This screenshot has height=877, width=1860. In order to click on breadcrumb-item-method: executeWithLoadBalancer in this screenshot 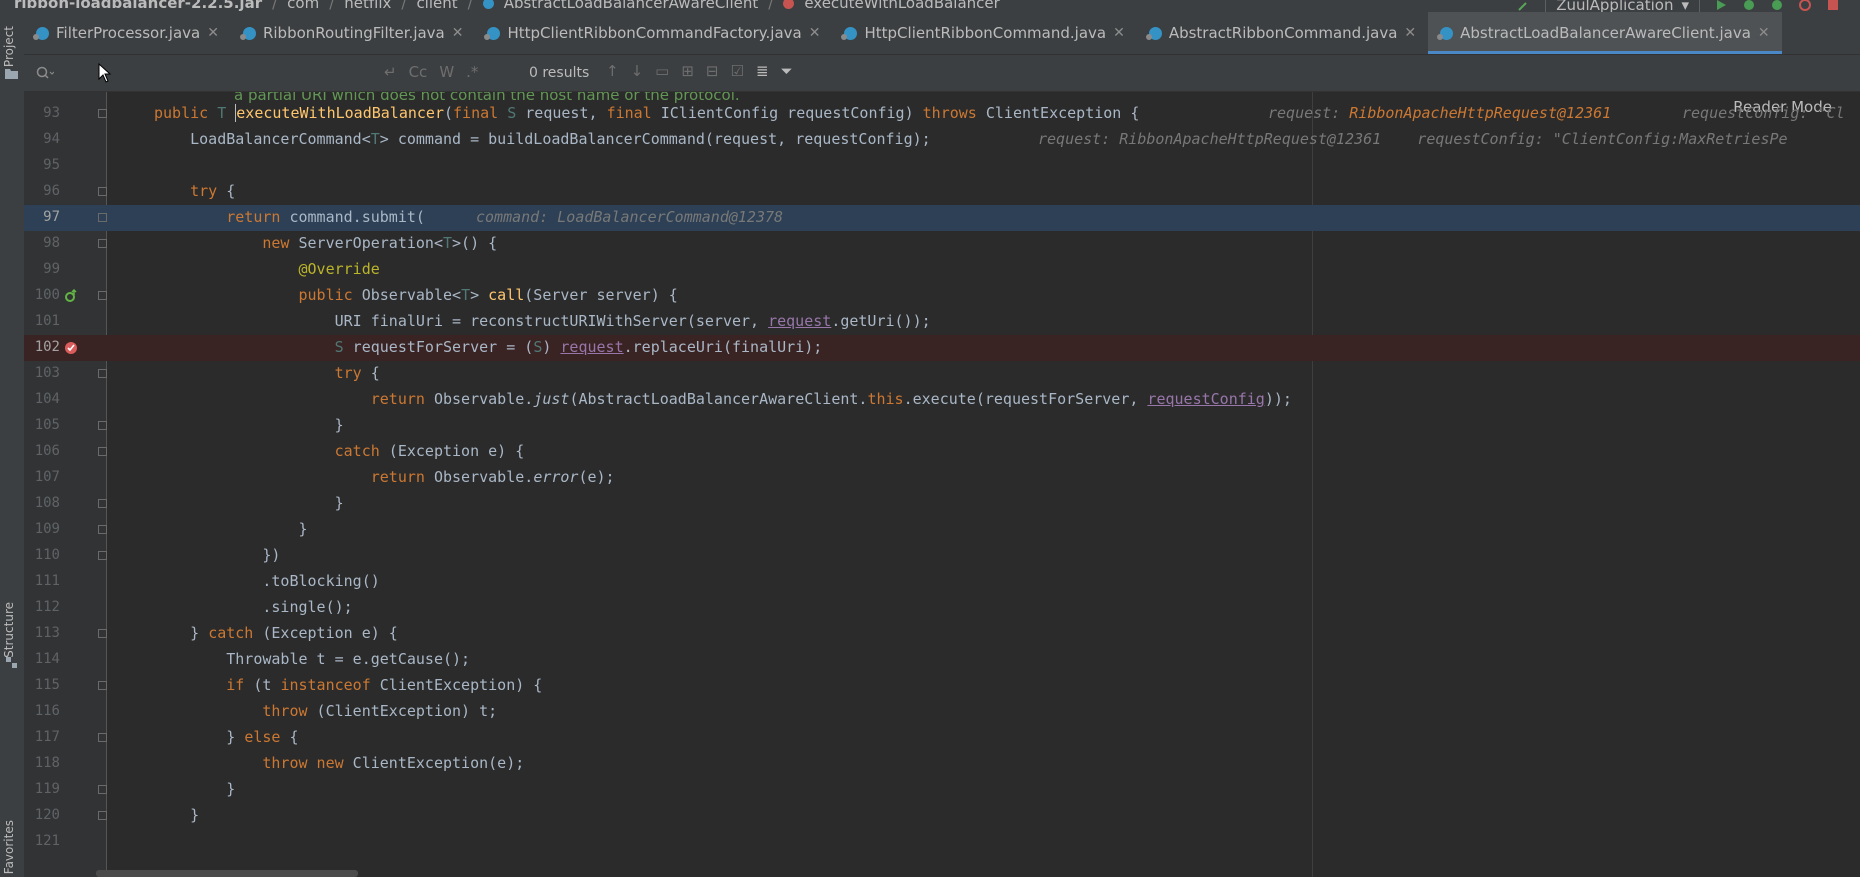, I will do `click(902, 6)`.